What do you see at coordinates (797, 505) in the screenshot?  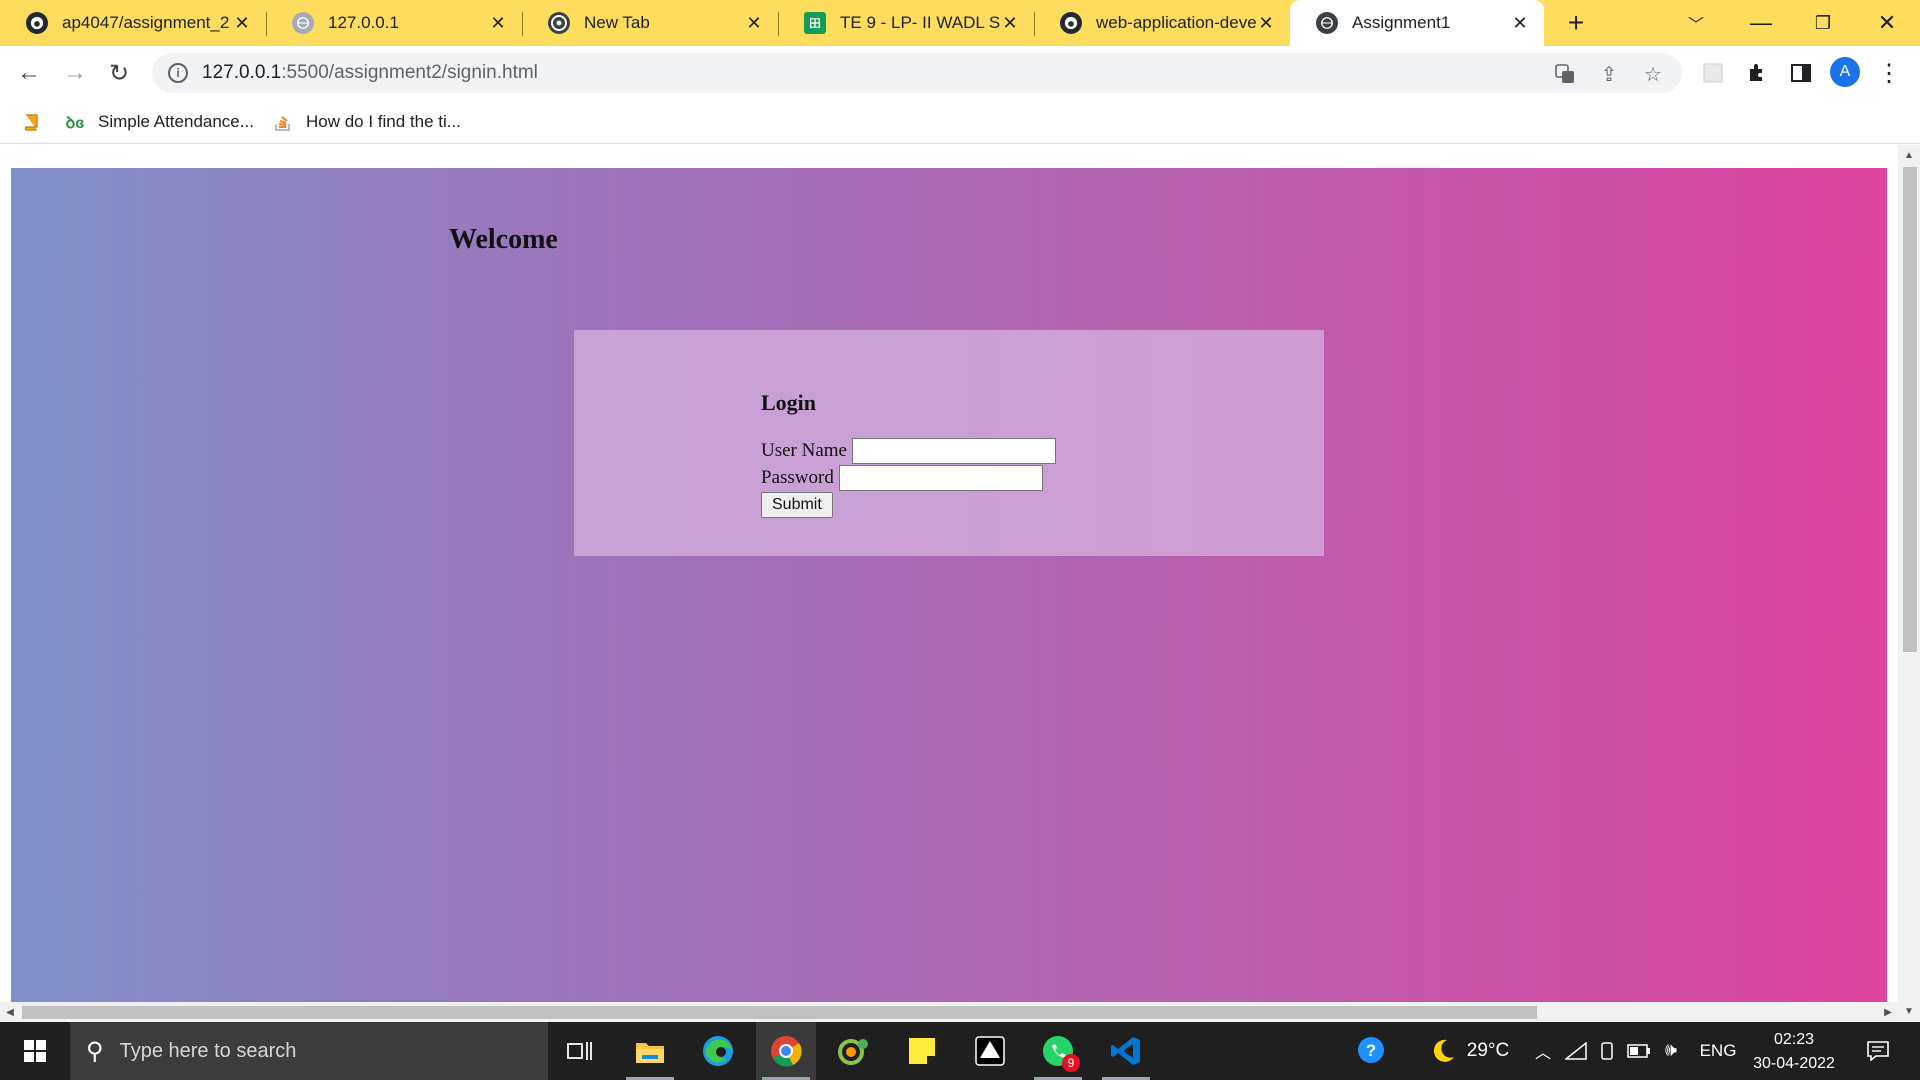 I see `submit-button: Submit` at bounding box center [797, 505].